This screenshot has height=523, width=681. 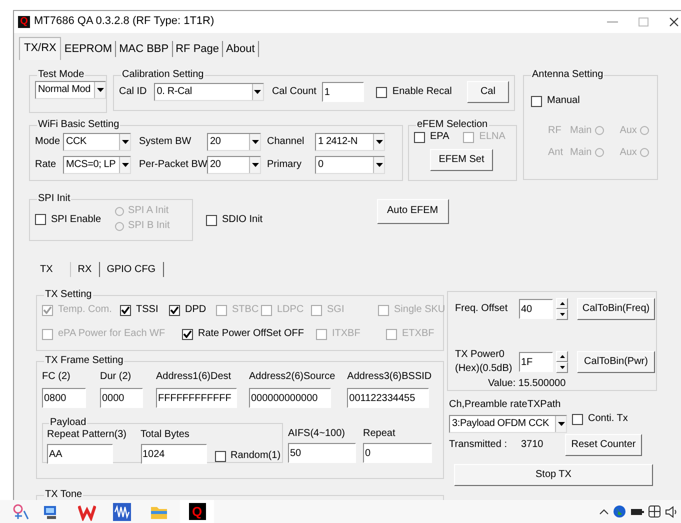 What do you see at coordinates (122, 511) in the screenshot?
I see `waveform-icon` at bounding box center [122, 511].